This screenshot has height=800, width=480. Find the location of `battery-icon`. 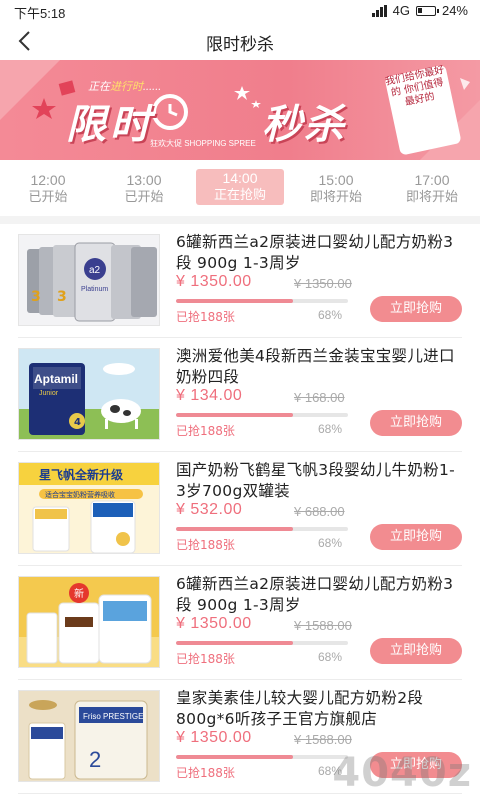

battery-icon is located at coordinates (427, 10).